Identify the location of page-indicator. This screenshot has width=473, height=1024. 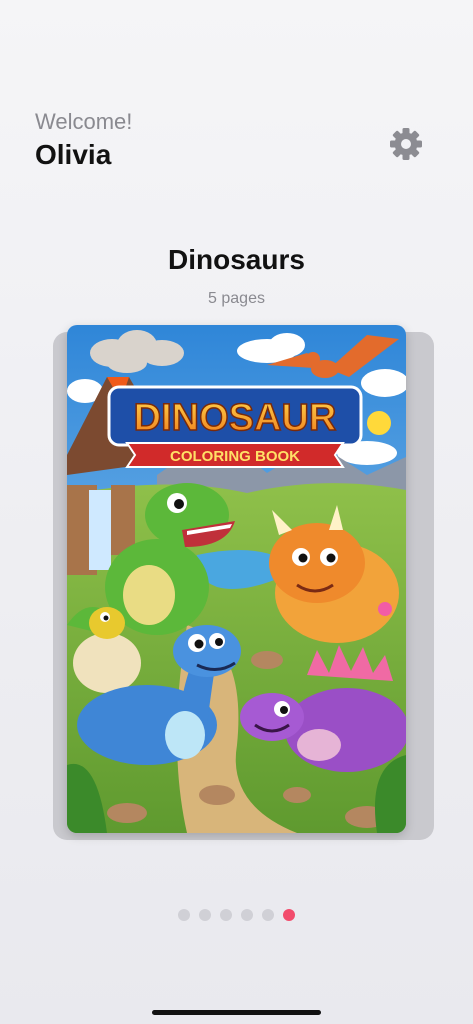
(236, 915).